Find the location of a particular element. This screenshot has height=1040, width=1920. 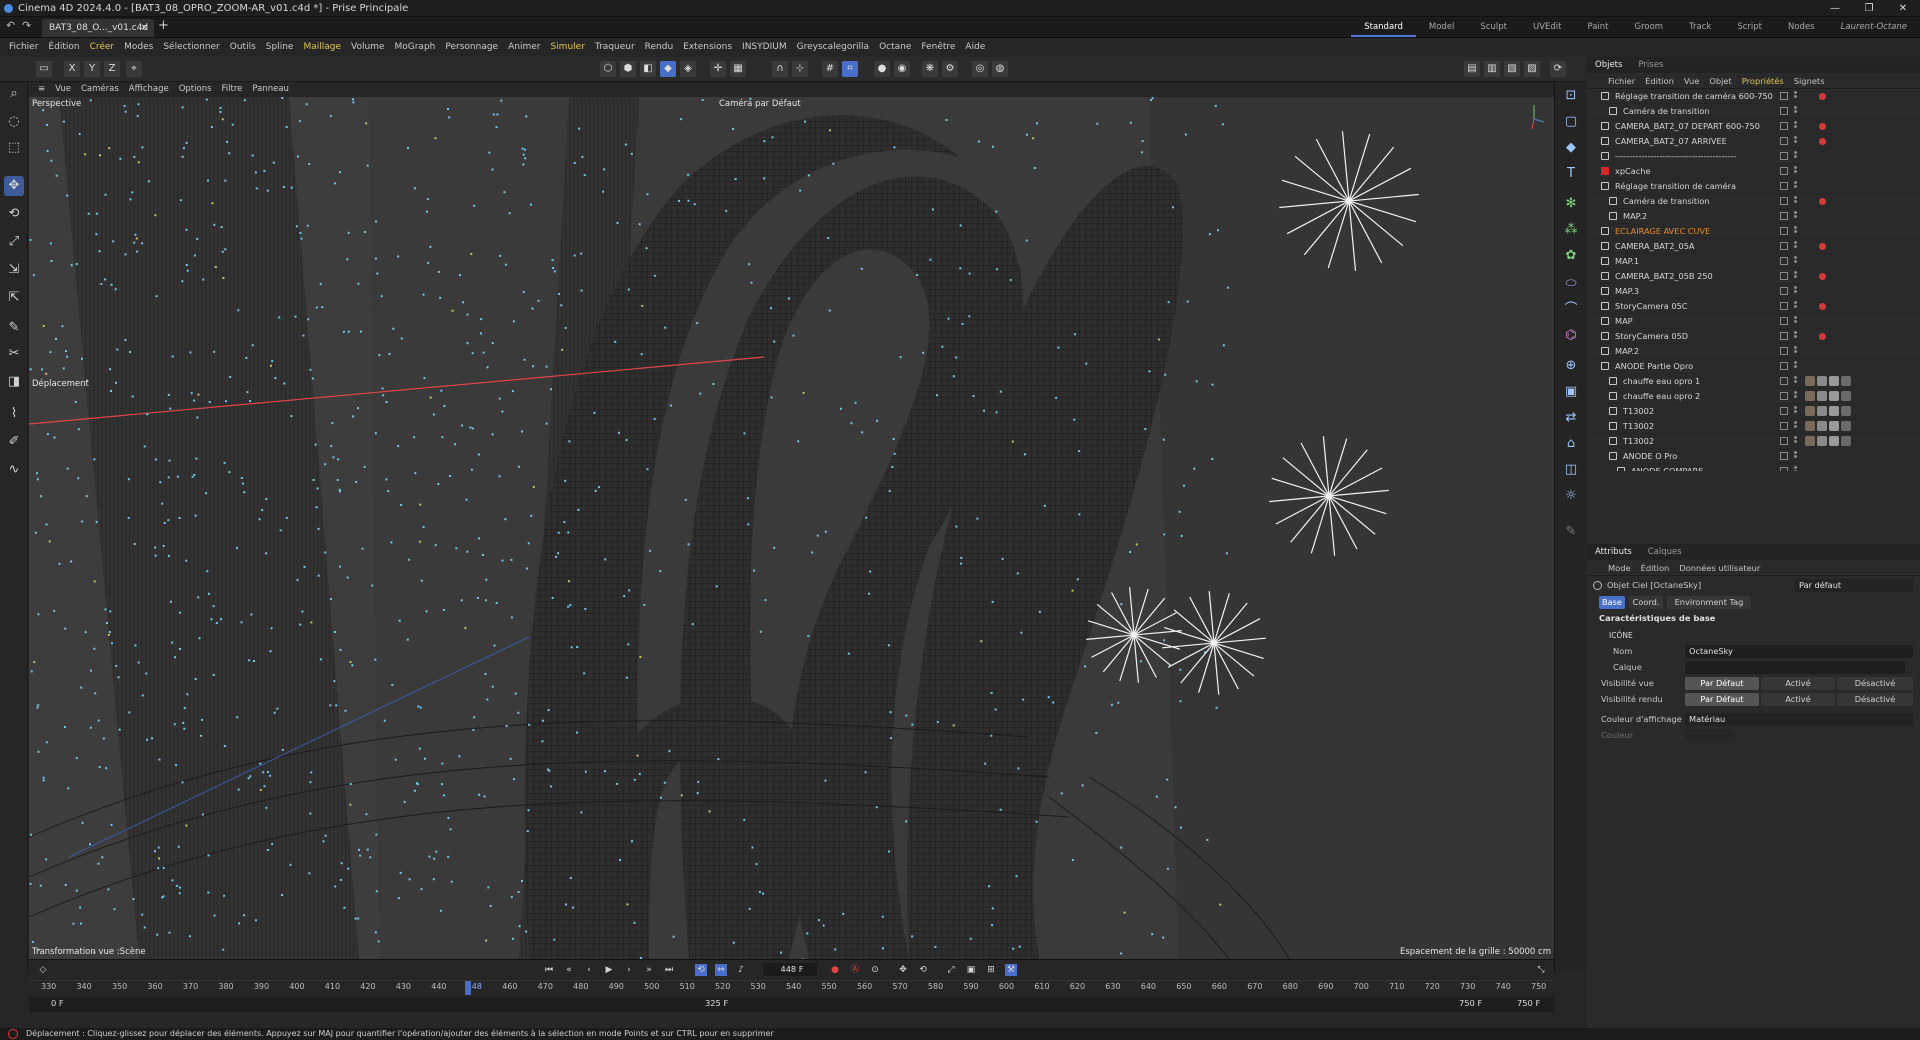

axis-mode-icon: ✛ is located at coordinates (718, 69).